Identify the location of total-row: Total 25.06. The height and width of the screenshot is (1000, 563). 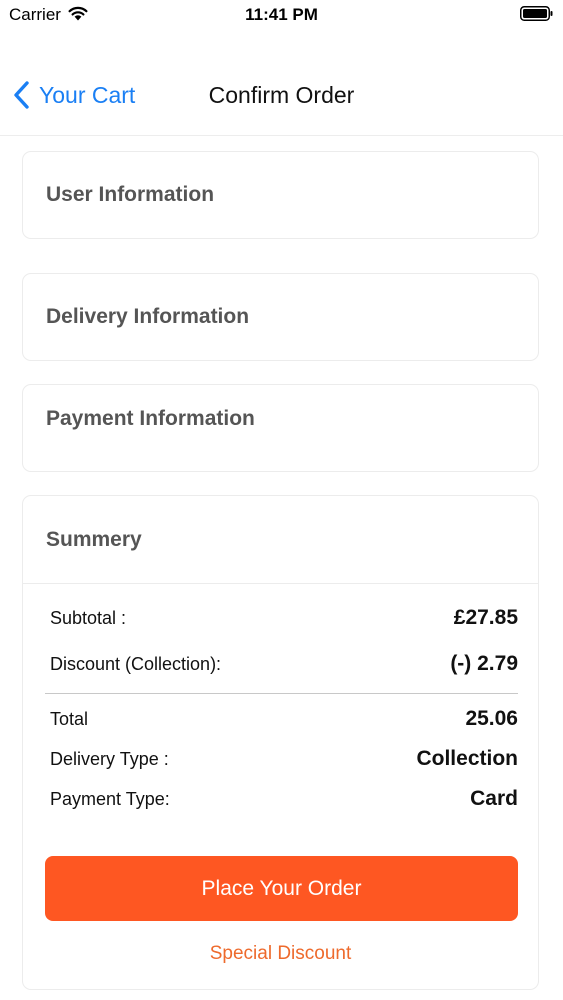
(284, 720).